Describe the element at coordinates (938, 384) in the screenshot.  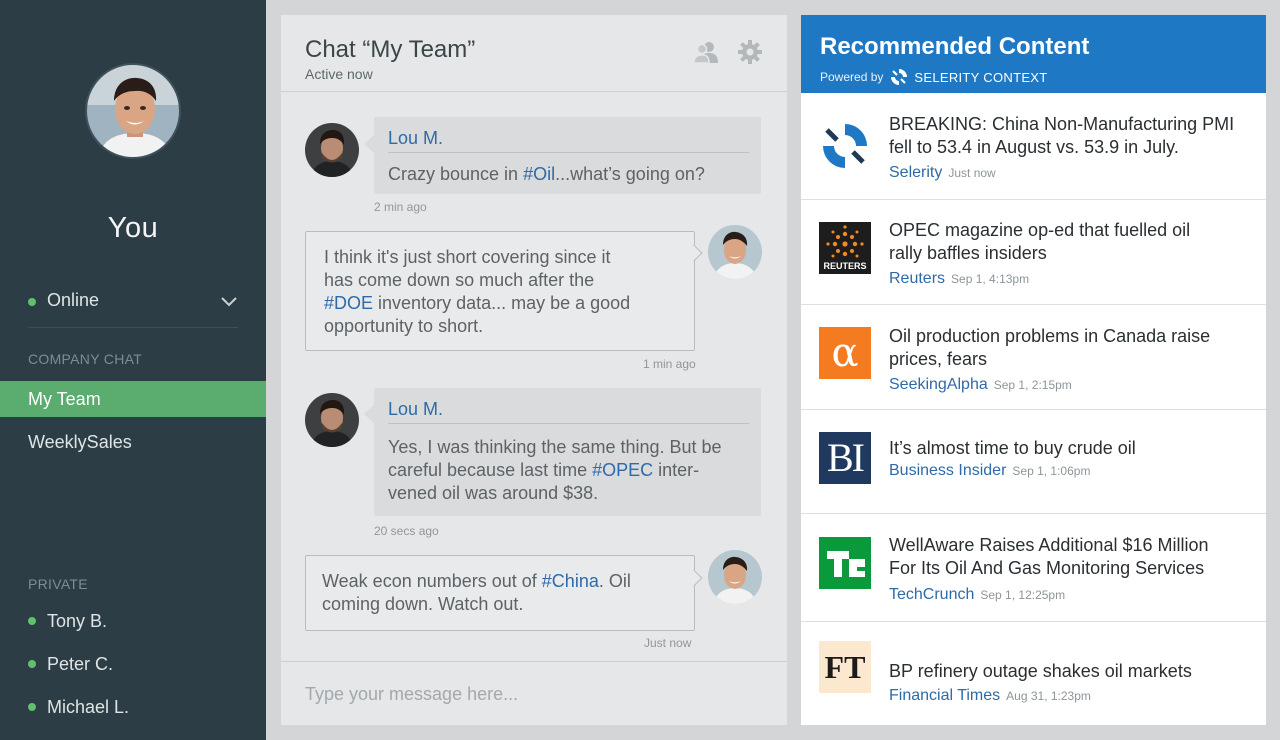
I see `news-source: SeekingAlpha` at that location.